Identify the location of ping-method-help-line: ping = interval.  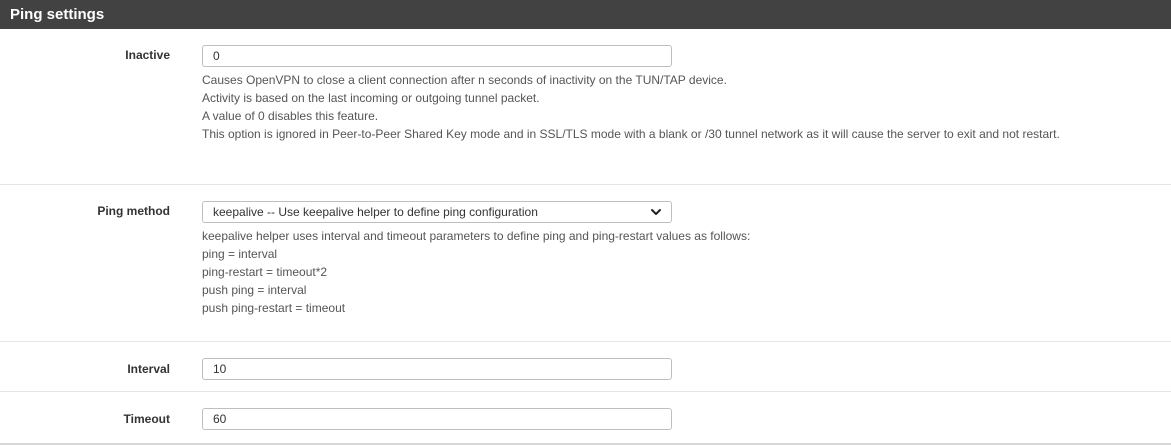
(240, 254).